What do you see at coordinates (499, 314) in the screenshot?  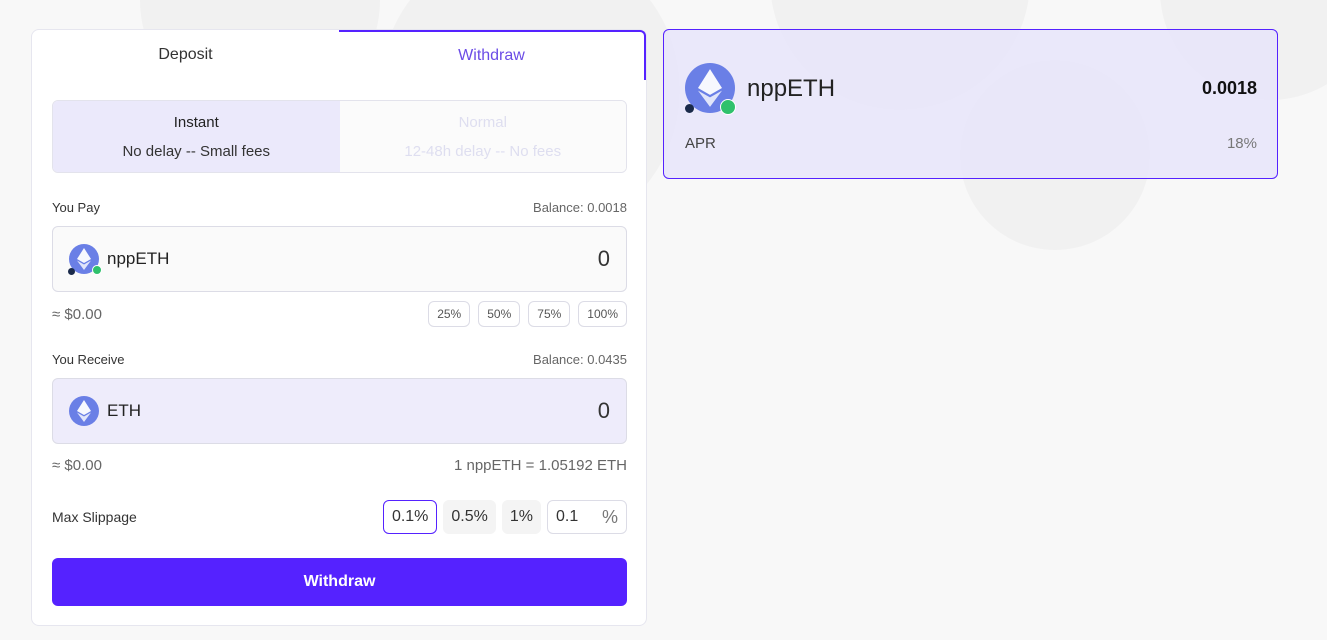 I see `percent-50-button: 50%` at bounding box center [499, 314].